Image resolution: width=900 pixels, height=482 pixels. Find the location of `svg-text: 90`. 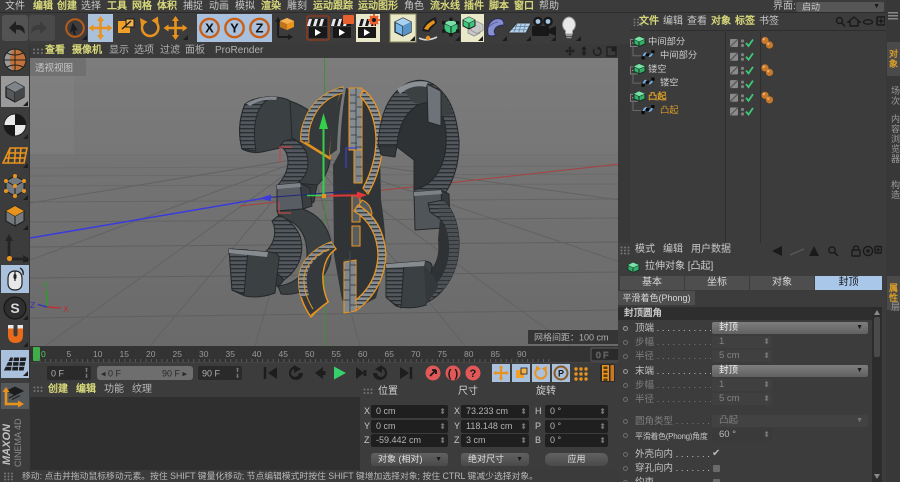

svg-text: 90 is located at coordinates (522, 354).